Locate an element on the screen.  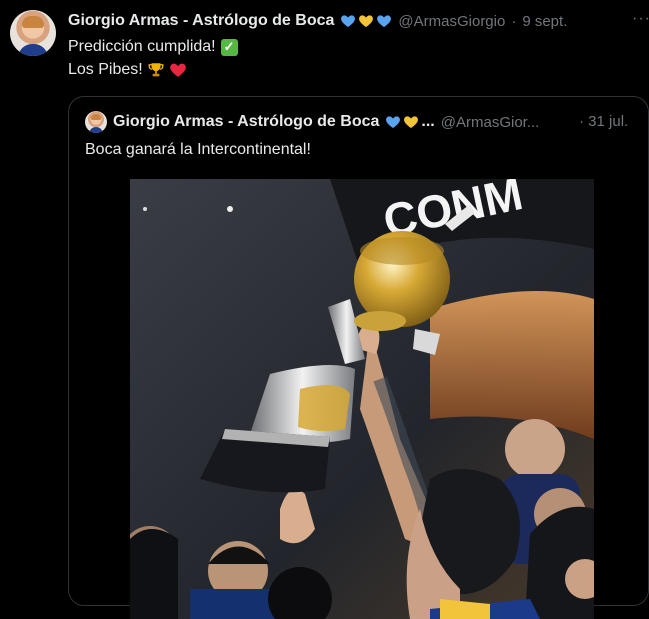
avatar-hair is located at coordinates (33, 22).